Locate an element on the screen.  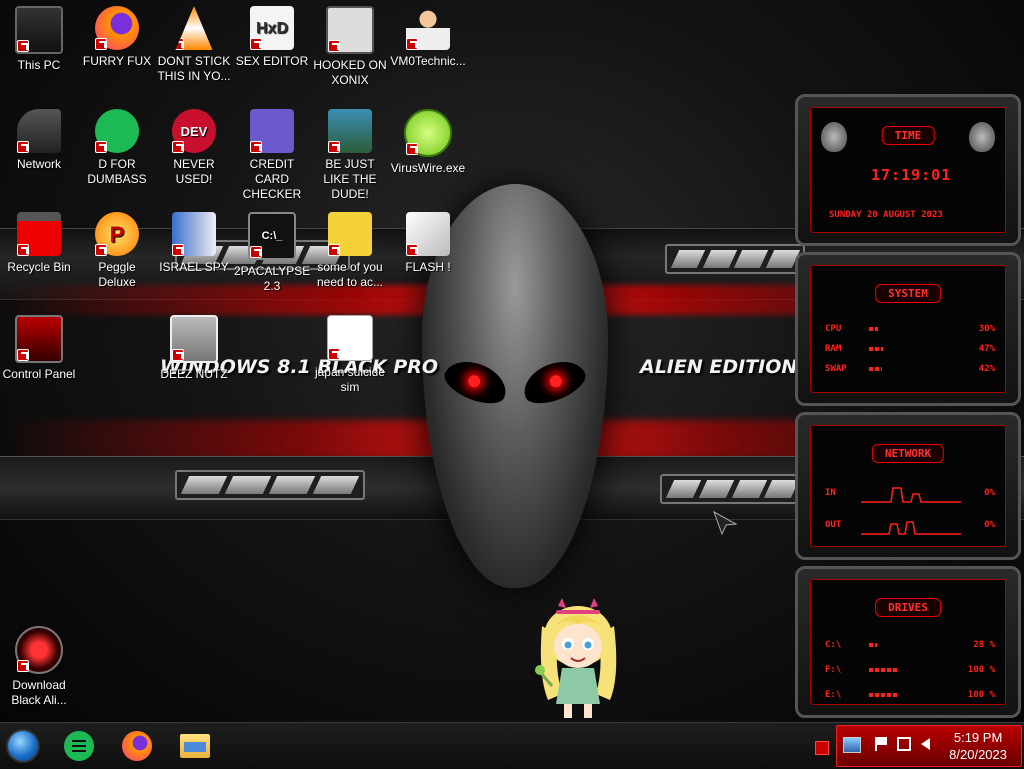
network-in-graph is located at coordinates (911, 495).